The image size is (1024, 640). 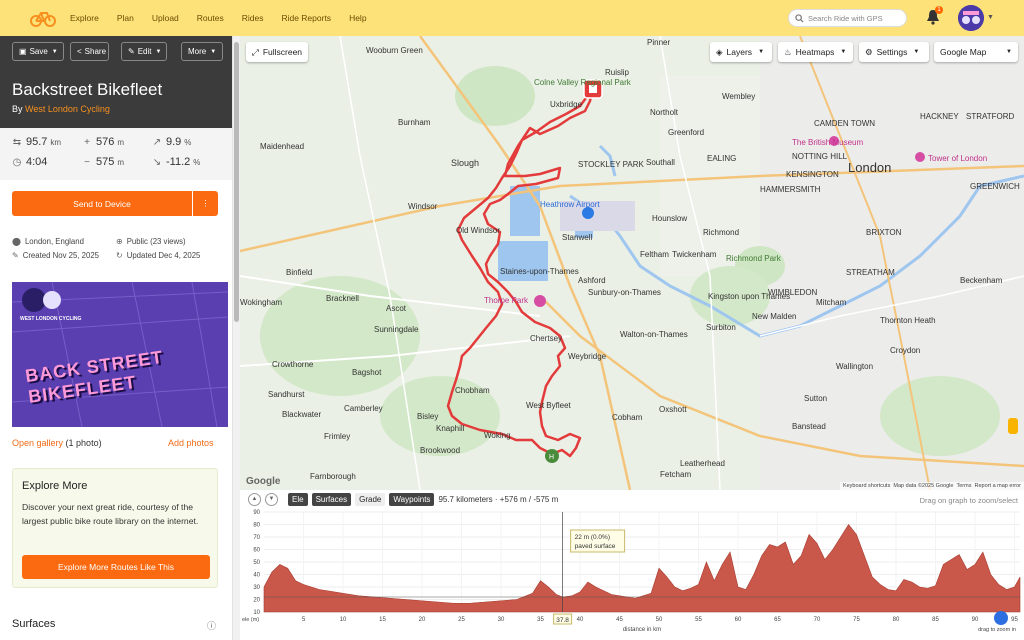 I want to click on author-link: West London Cycling, so click(x=67, y=109).